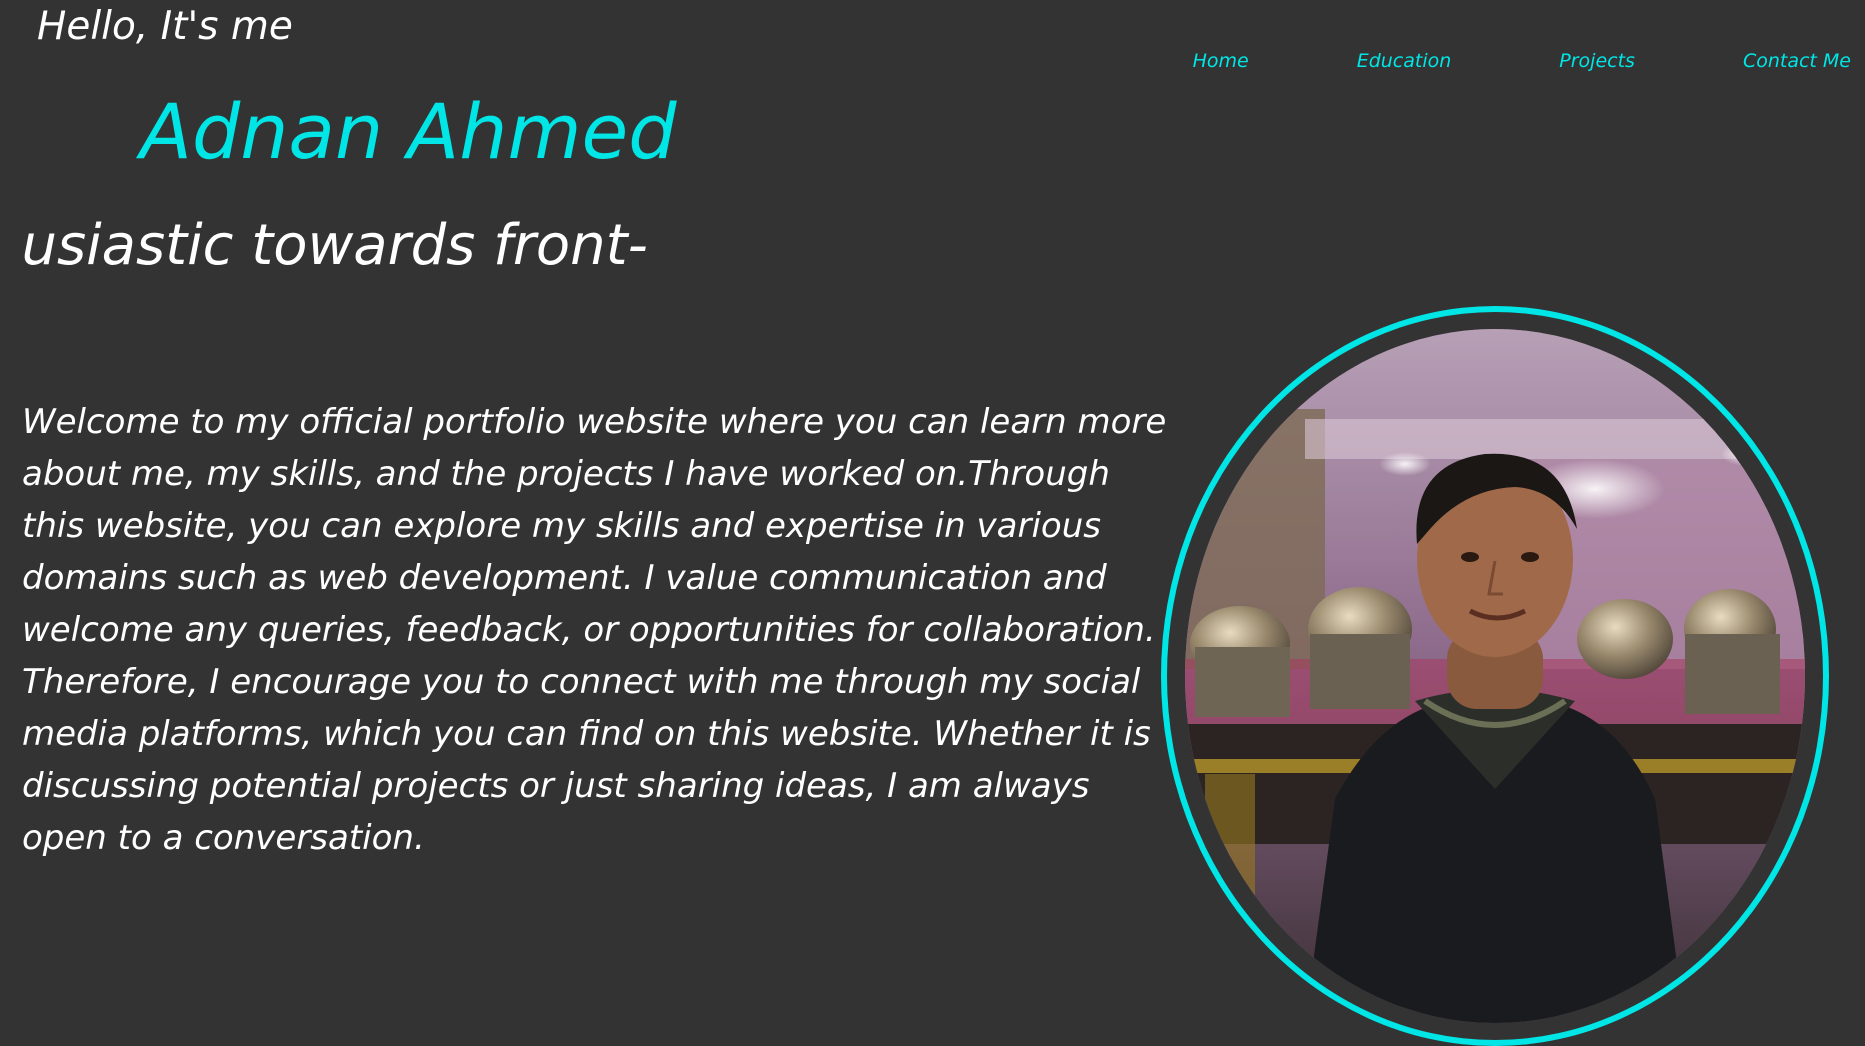 The height and width of the screenshot is (1046, 1865). What do you see at coordinates (1221, 61) in the screenshot?
I see `nav-home-link: Home` at bounding box center [1221, 61].